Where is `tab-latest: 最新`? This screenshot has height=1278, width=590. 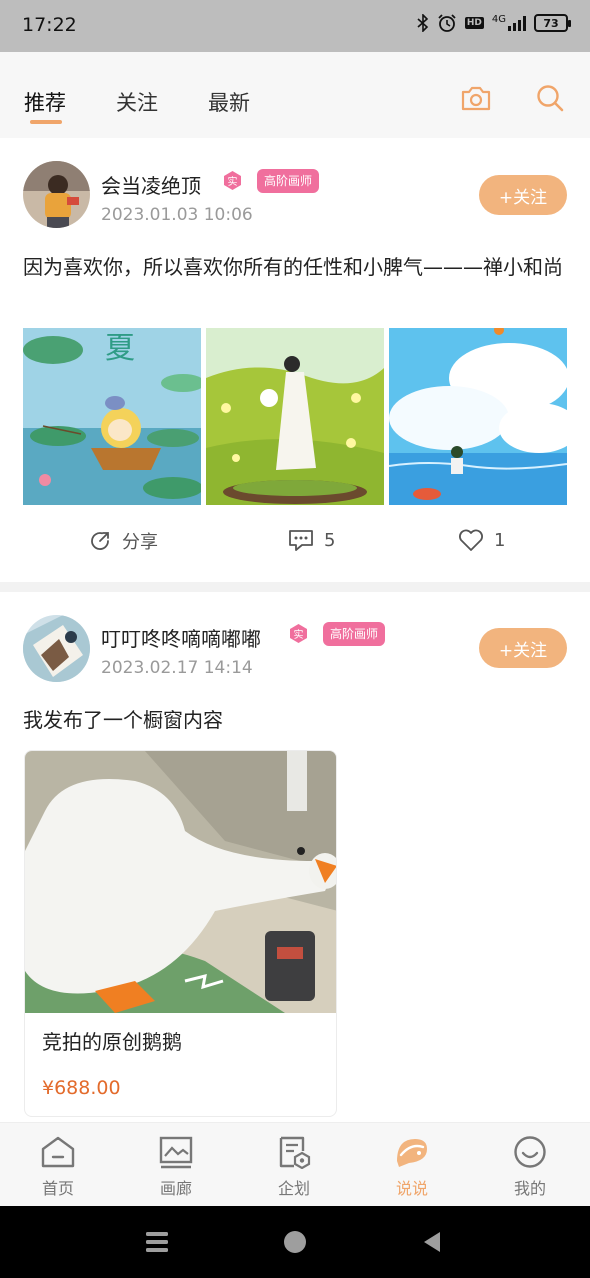 tab-latest: 最新 is located at coordinates (229, 102).